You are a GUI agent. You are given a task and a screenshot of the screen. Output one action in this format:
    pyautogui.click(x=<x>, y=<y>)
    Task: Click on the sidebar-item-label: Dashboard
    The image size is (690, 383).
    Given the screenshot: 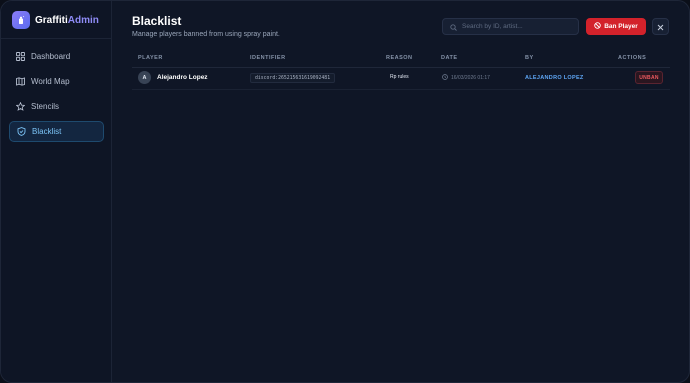 What is the action you would take?
    pyautogui.click(x=51, y=56)
    